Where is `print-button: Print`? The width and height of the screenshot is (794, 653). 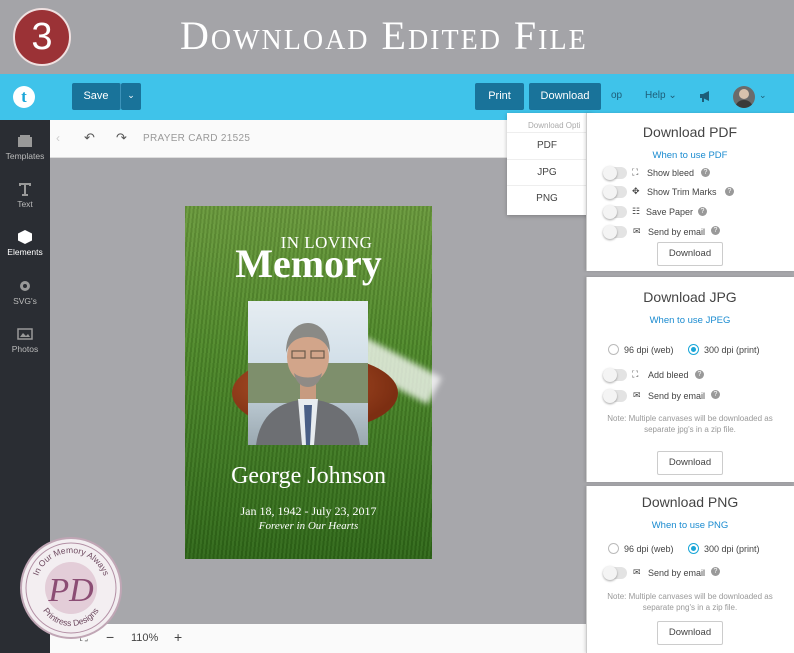
print-button: Print is located at coordinates (499, 96).